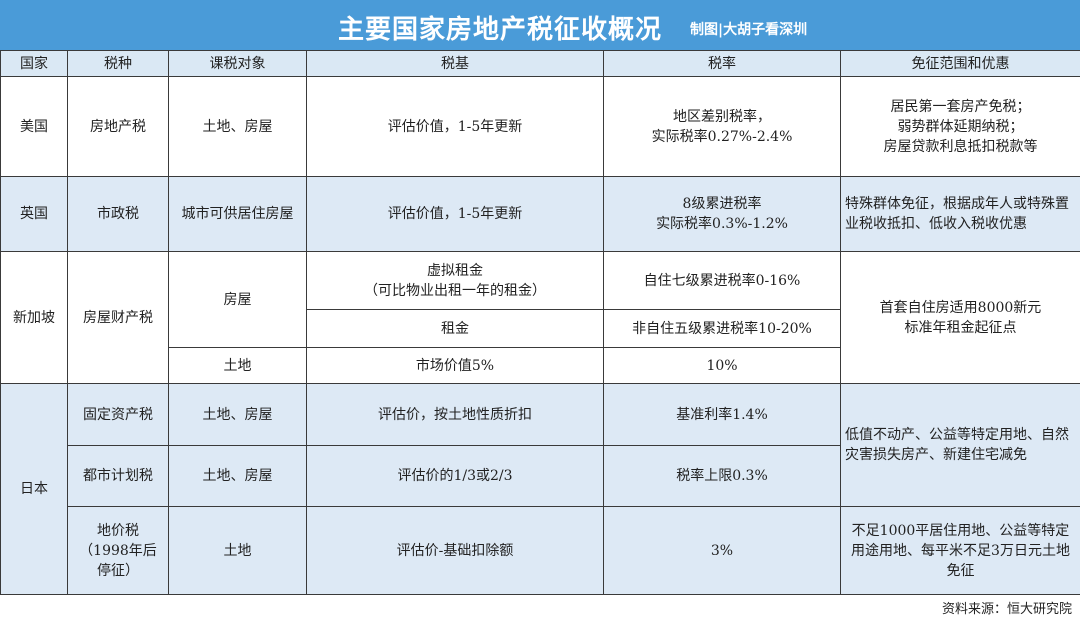 This screenshot has width=1080, height=623. I want to click on cell-tax: 都市计划税, so click(118, 476).